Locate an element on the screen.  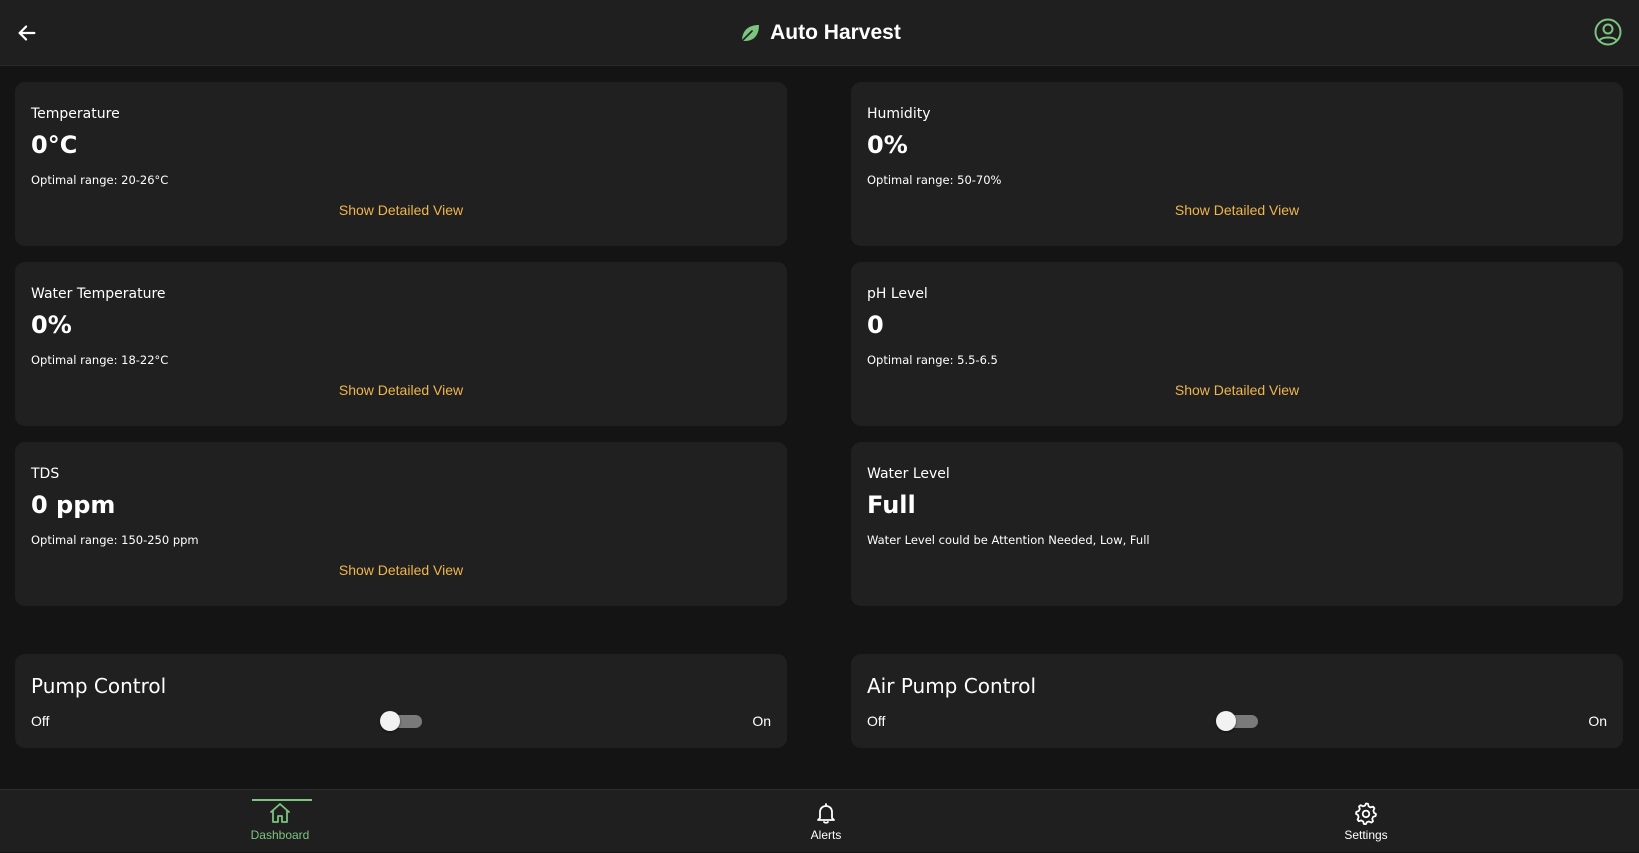
bottom-nav: Dashboard Alerts Settings is located at coordinates (819, 820).